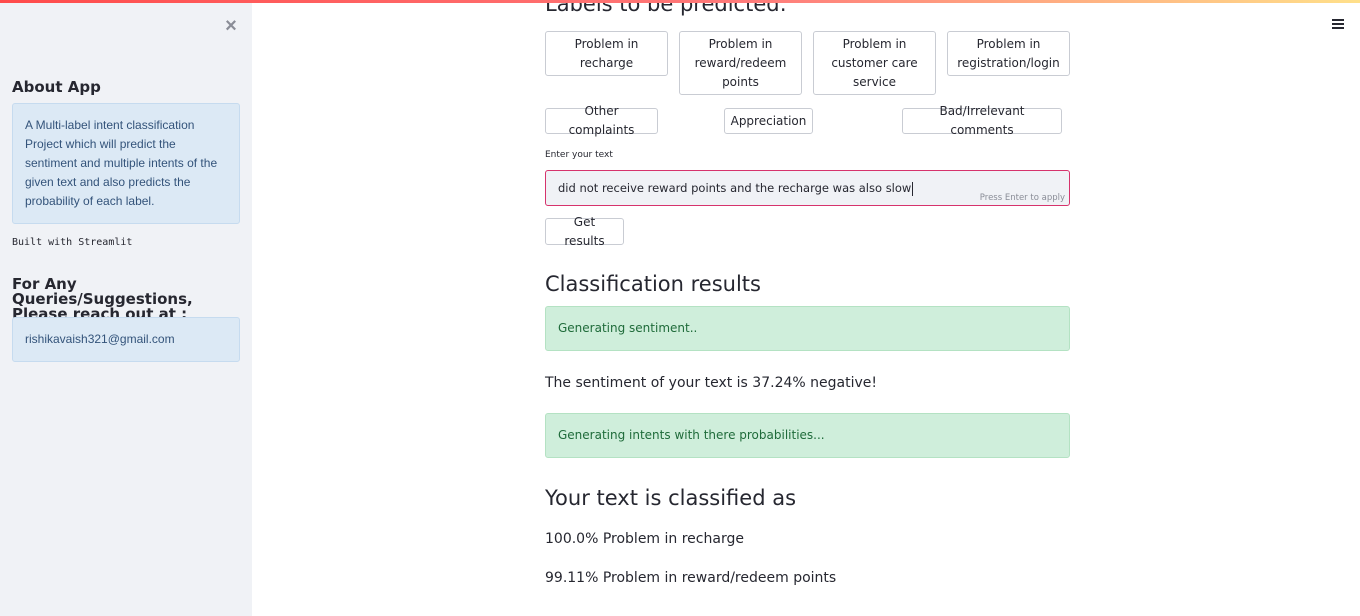 The height and width of the screenshot is (616, 1360). I want to click on get-results-button: Get results, so click(584, 231).